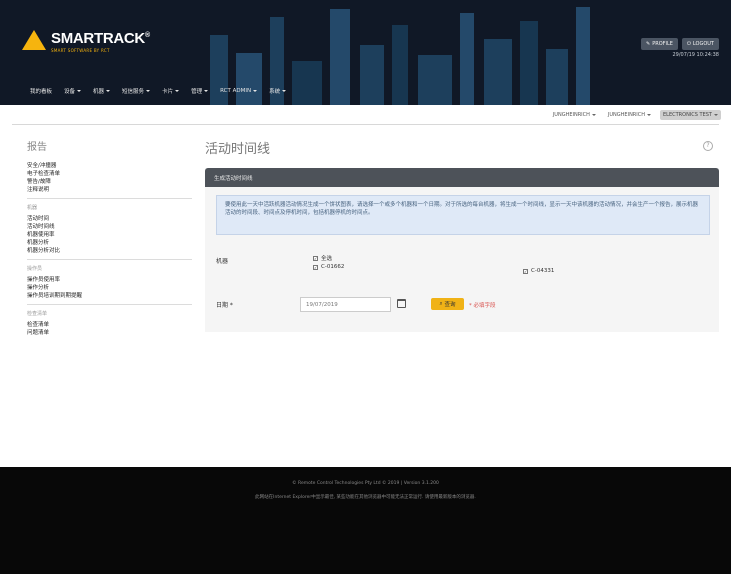 This screenshot has width=731, height=574. I want to click on machine-checkbox: ✓ C-01662, so click(328, 267).